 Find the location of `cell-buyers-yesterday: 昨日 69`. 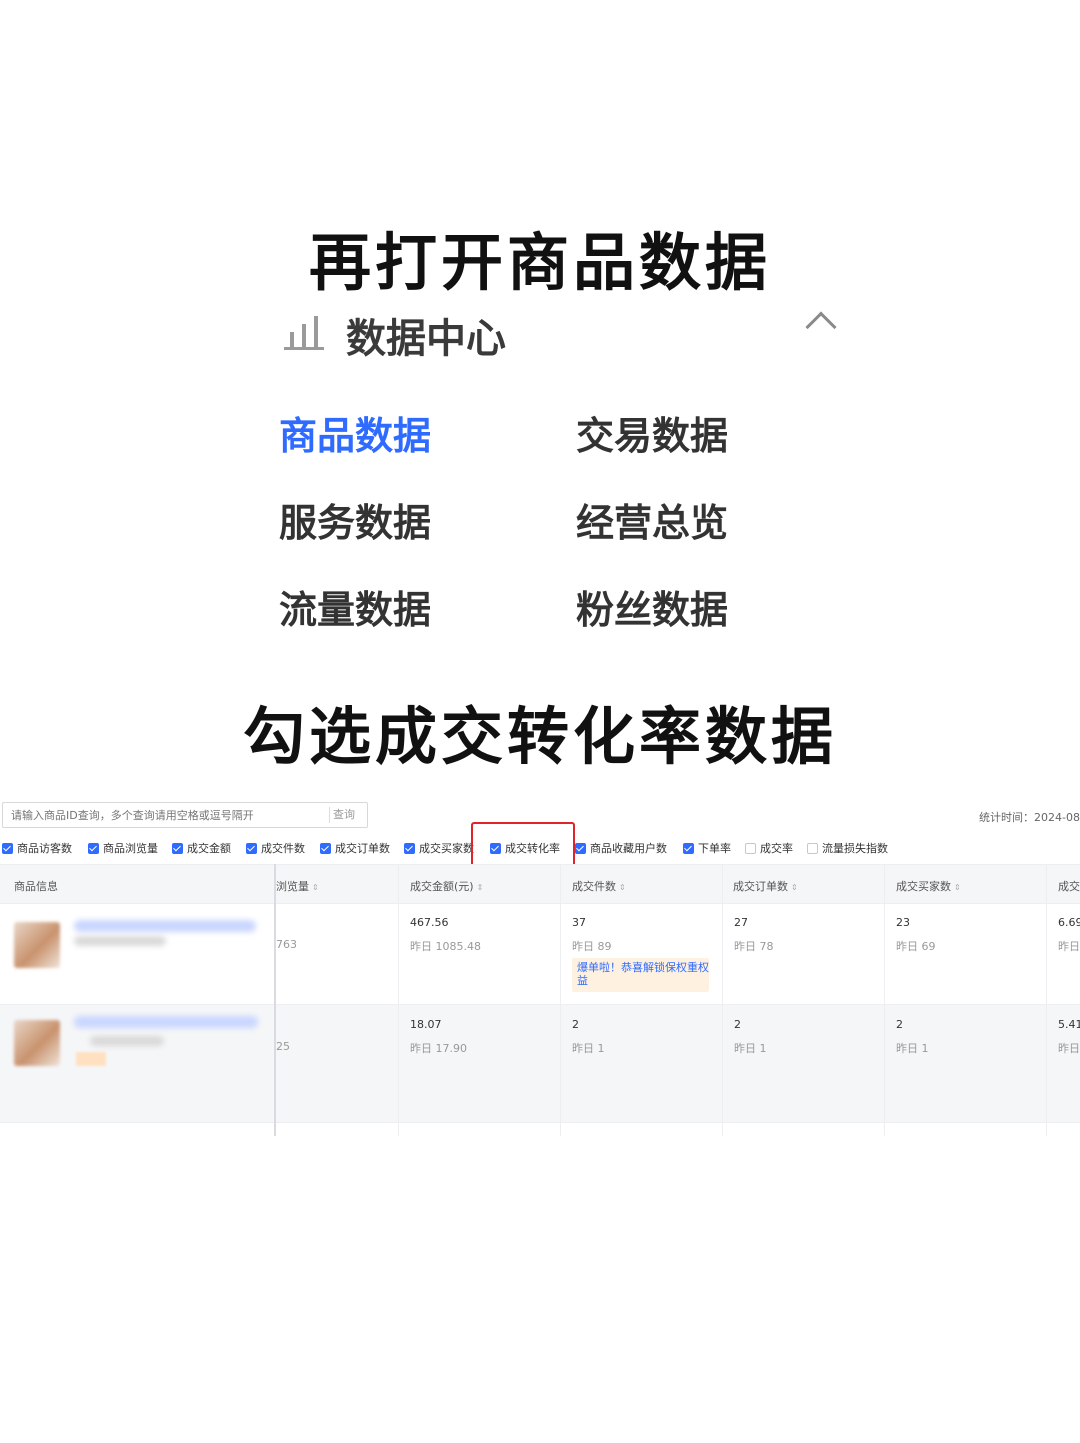

cell-buyers-yesterday: 昨日 69 is located at coordinates (916, 946).